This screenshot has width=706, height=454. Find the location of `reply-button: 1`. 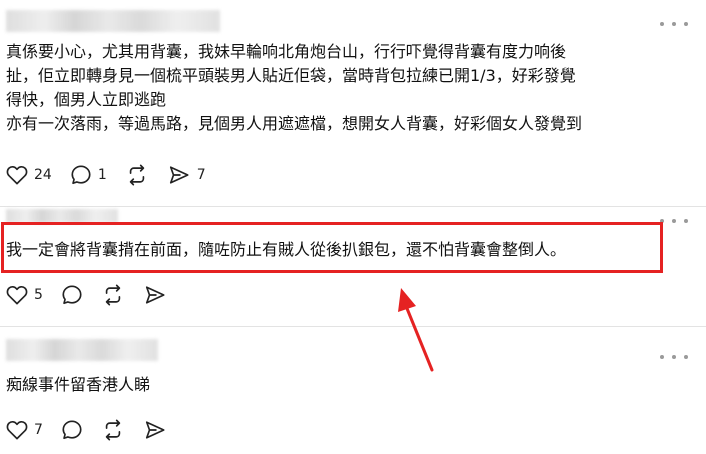

reply-button: 1 is located at coordinates (88, 175).